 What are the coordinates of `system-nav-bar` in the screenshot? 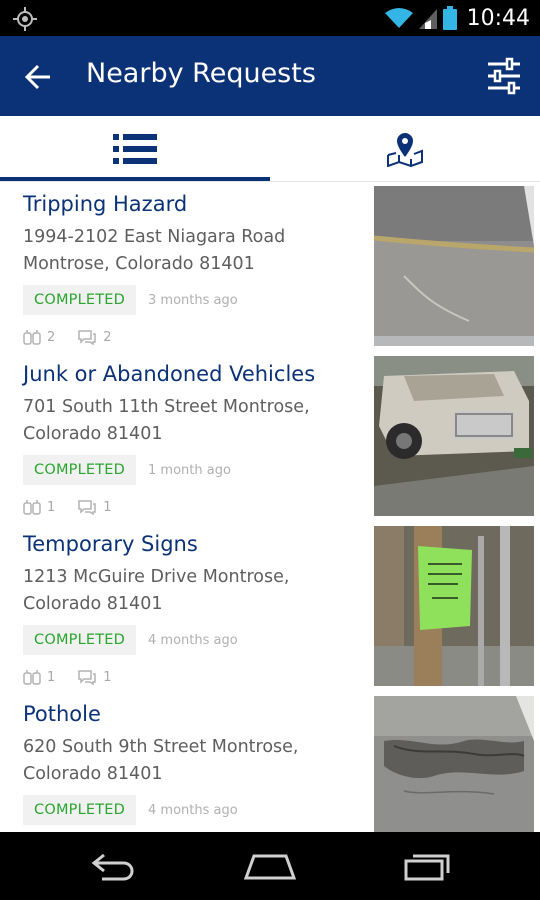 It's located at (270, 866).